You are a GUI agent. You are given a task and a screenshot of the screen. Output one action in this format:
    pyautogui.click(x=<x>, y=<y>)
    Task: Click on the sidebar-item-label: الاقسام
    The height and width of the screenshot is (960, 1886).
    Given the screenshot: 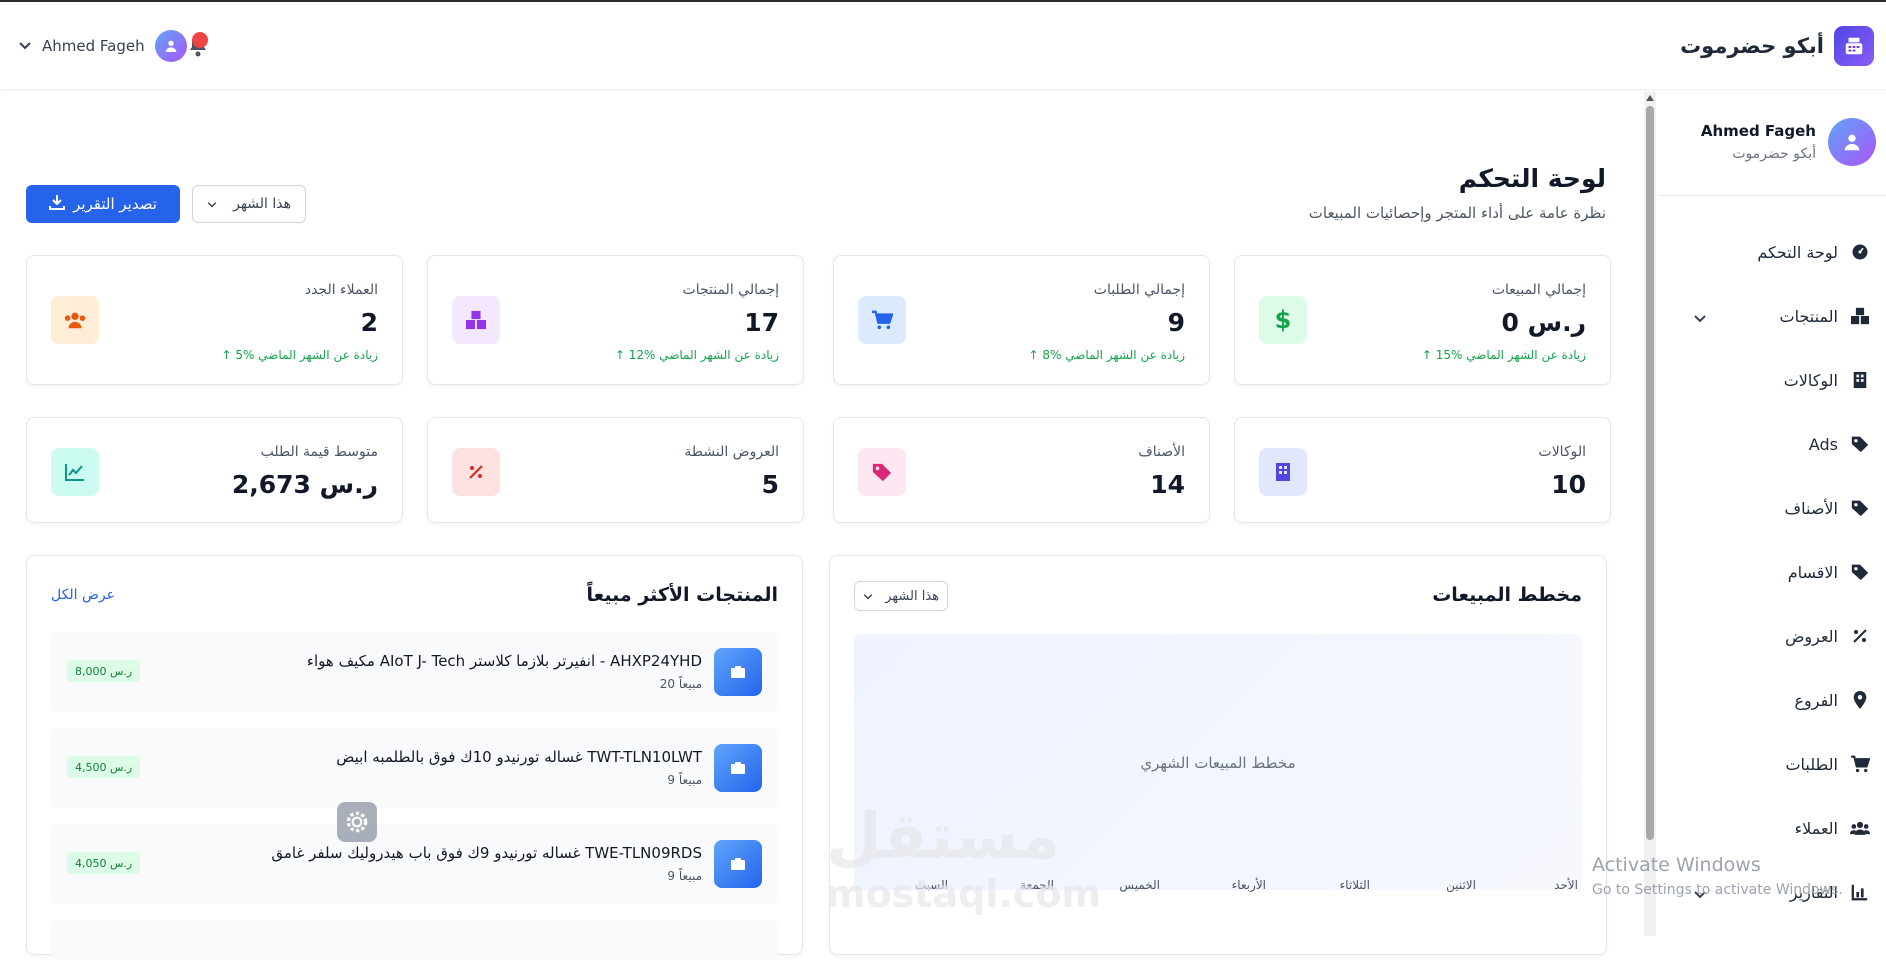 What is the action you would take?
    pyautogui.click(x=1812, y=572)
    